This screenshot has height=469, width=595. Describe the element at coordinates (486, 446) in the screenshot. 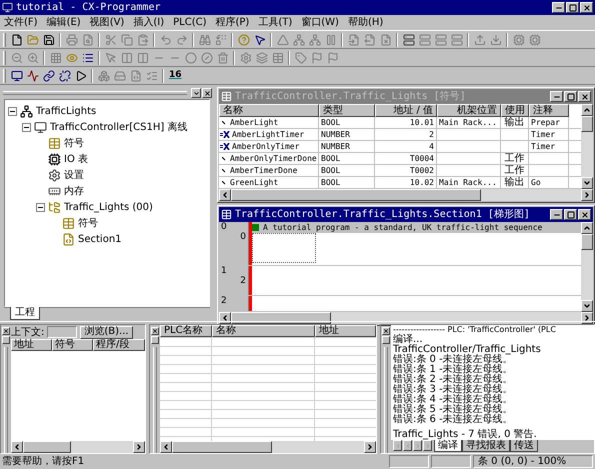

I see `tab: 寻找报表` at that location.